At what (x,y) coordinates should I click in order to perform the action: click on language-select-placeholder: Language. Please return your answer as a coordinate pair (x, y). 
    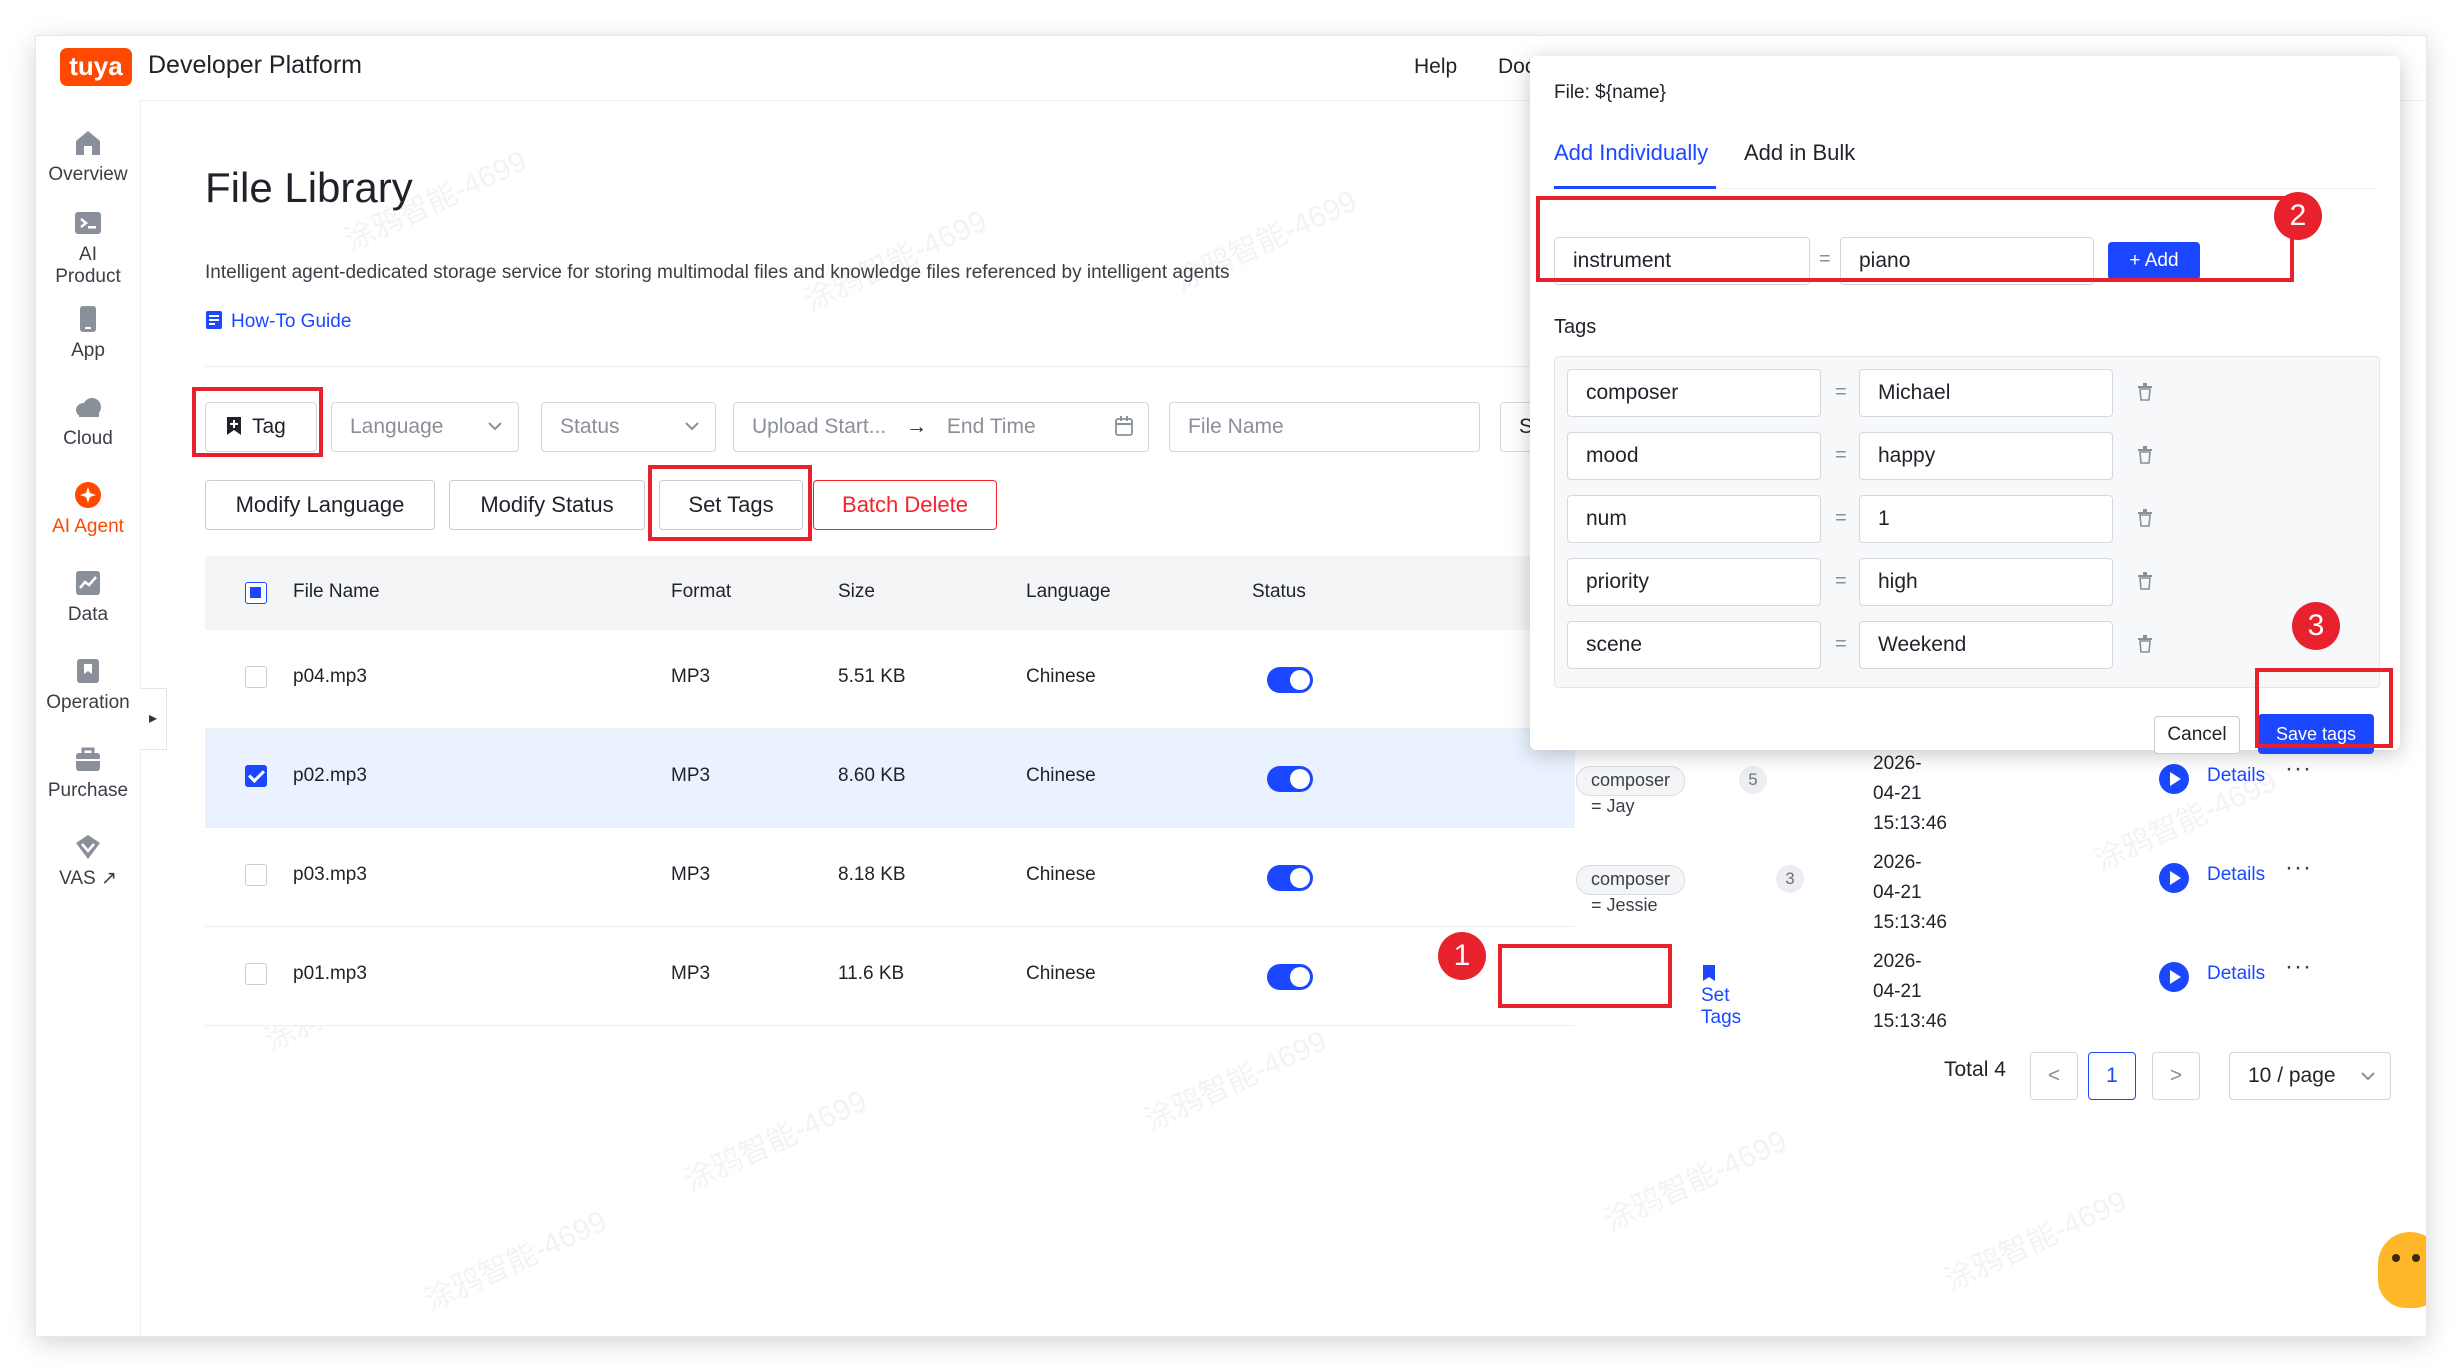
    Looking at the image, I should click on (397, 426).